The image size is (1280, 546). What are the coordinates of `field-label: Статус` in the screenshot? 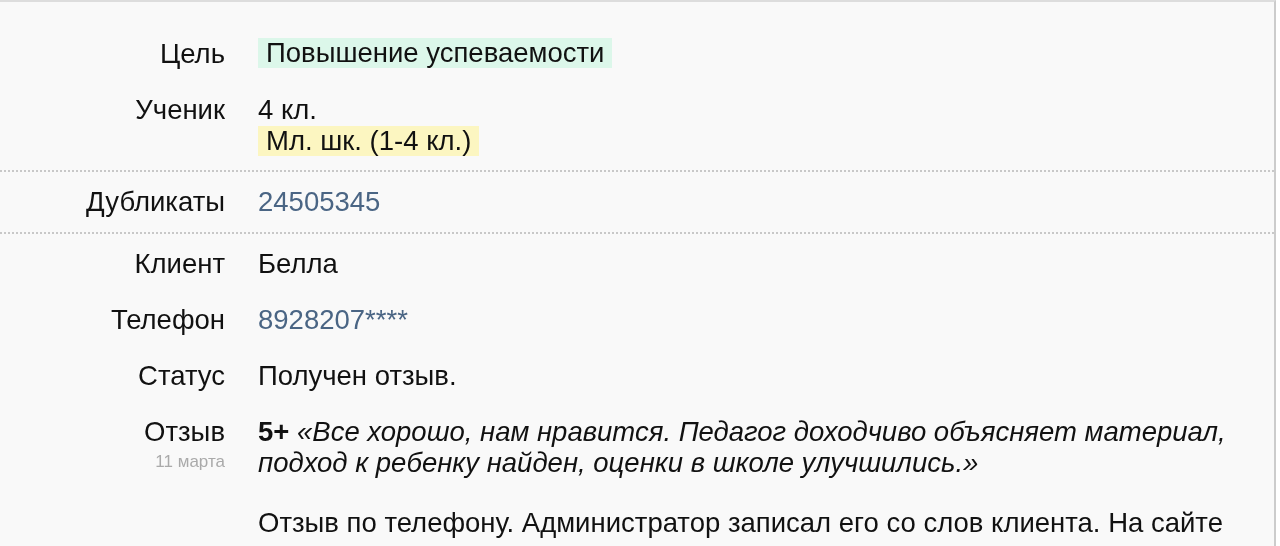 It's located at (181, 376).